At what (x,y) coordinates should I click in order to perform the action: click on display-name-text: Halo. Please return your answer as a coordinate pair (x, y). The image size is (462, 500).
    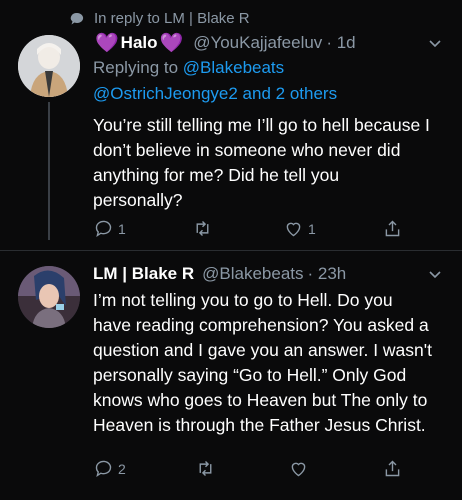
    Looking at the image, I should click on (139, 42).